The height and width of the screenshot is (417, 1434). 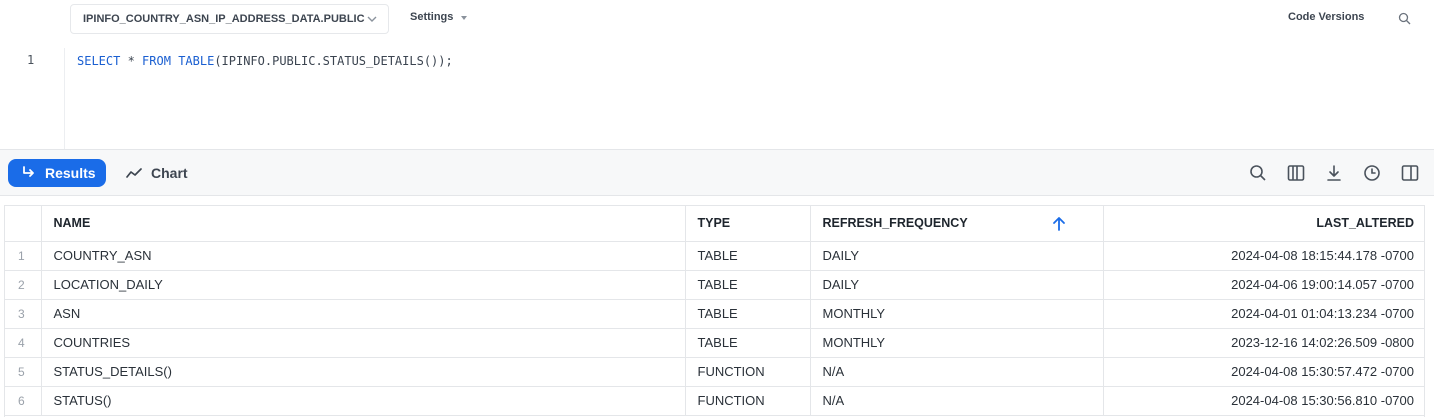 What do you see at coordinates (70, 173) in the screenshot?
I see `results-label: Results` at bounding box center [70, 173].